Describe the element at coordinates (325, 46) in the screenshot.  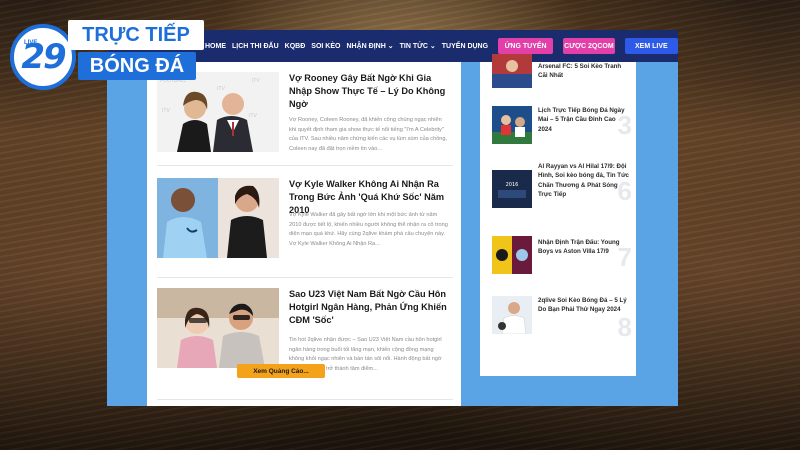
I see `nav-odds: SOI KÈO` at that location.